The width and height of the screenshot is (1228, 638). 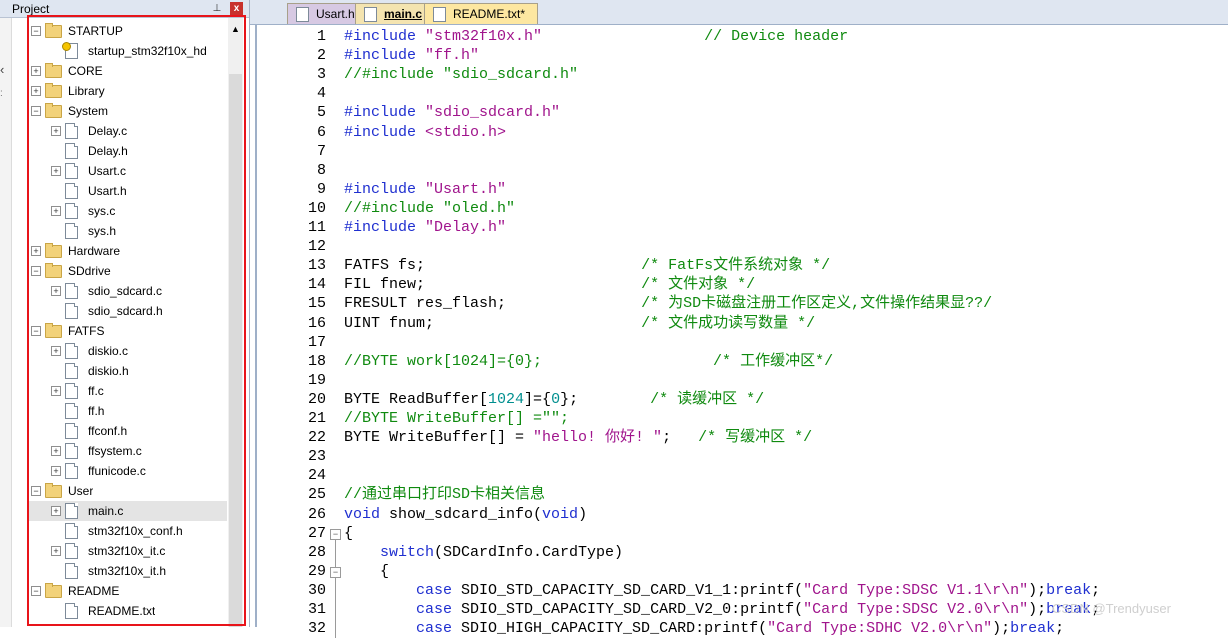 I want to click on code-line: #include "sdio_sdcard.h", so click(x=452, y=112).